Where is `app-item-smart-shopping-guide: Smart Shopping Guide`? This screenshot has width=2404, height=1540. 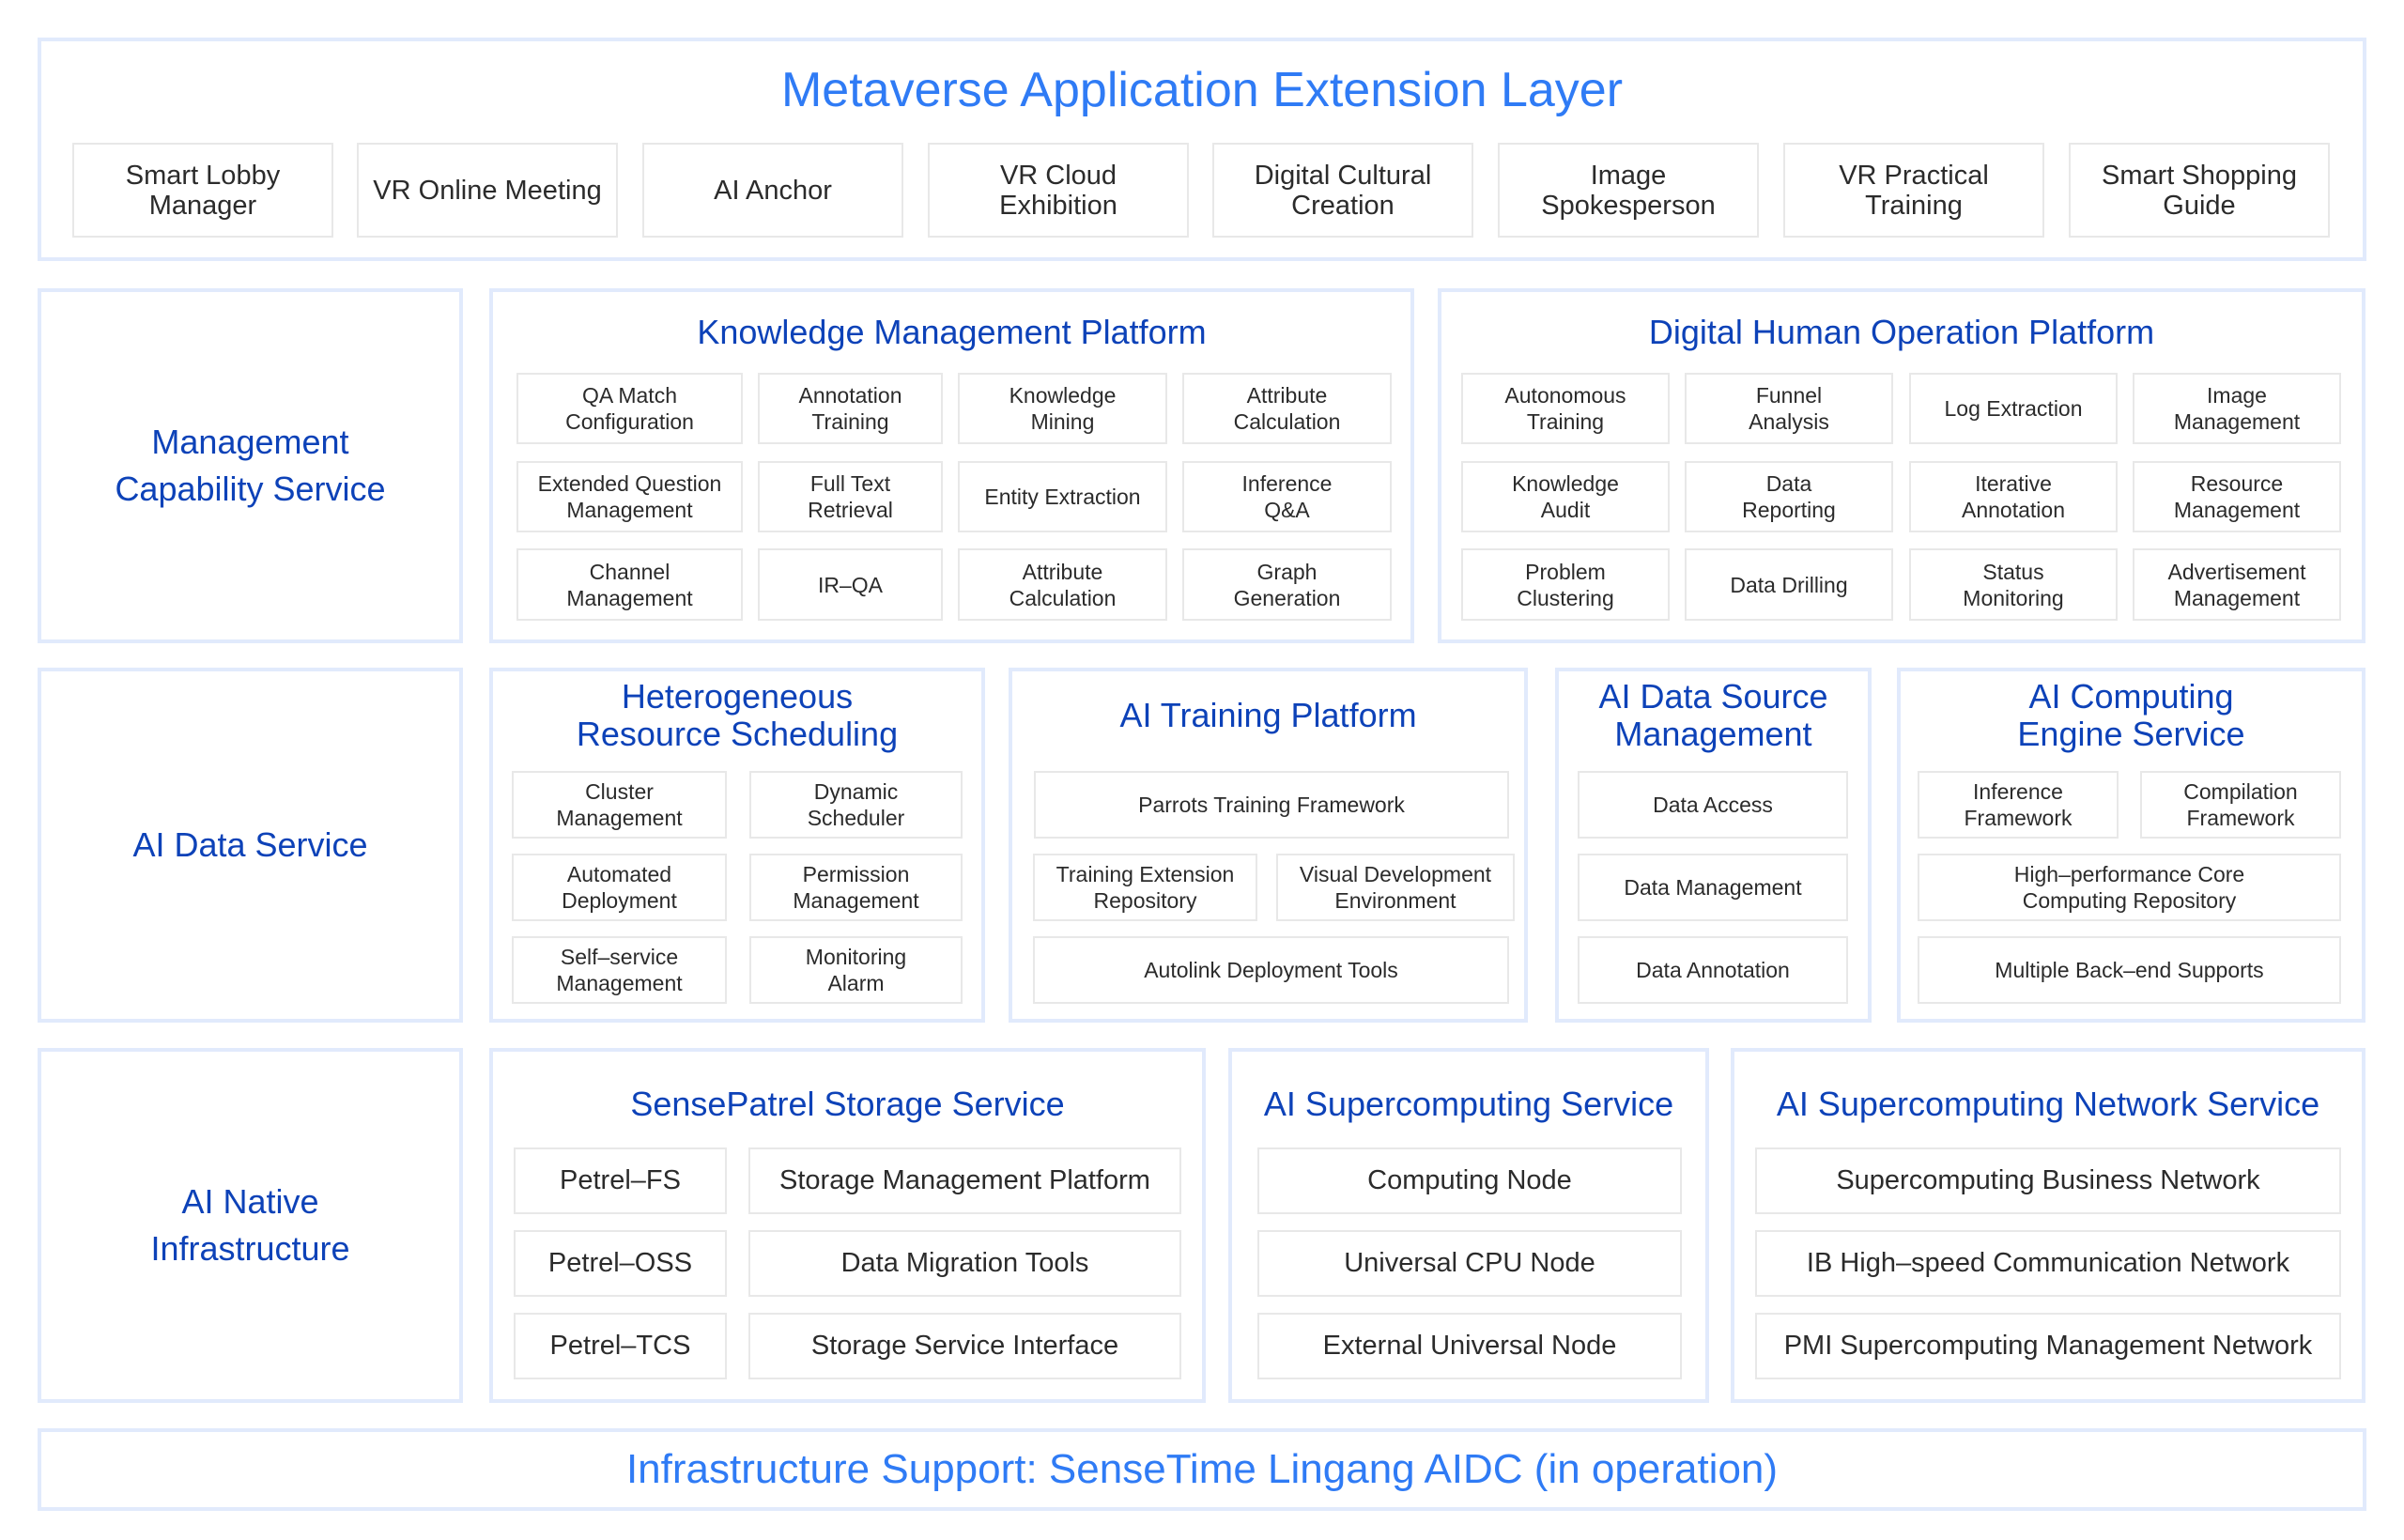
app-item-smart-shopping-guide: Smart Shopping Guide is located at coordinates (2199, 190).